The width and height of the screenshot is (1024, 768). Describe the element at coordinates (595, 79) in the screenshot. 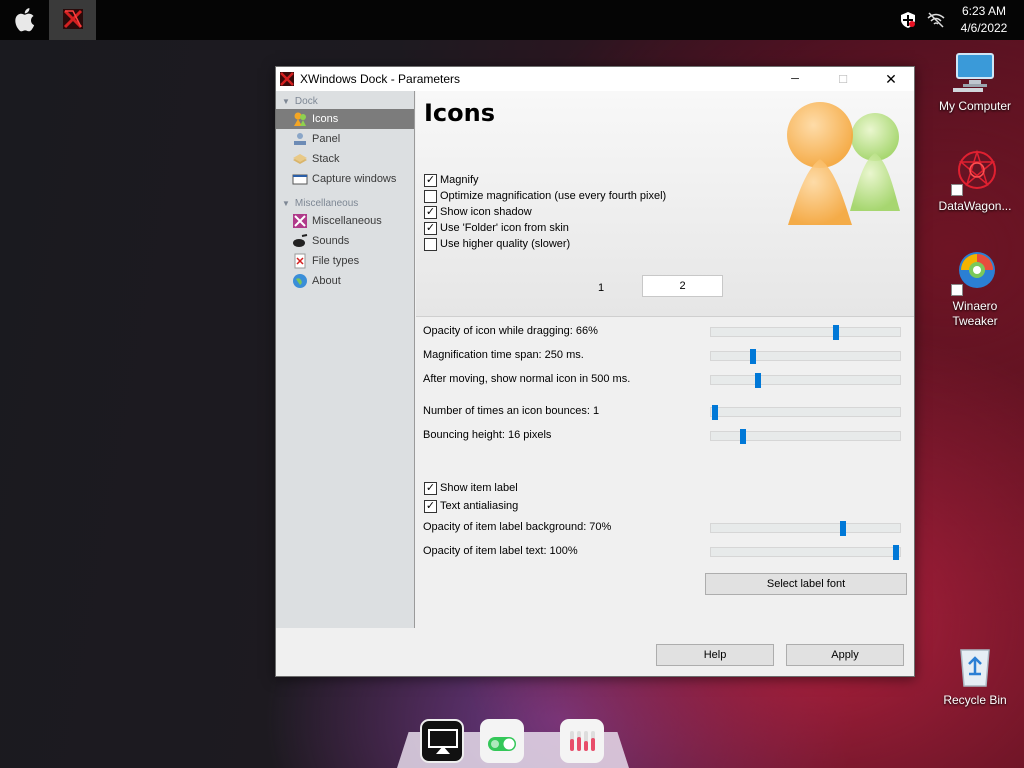

I see `window-titlebar: XWindows Dock - Parameters ─ ☐ ✕` at that location.